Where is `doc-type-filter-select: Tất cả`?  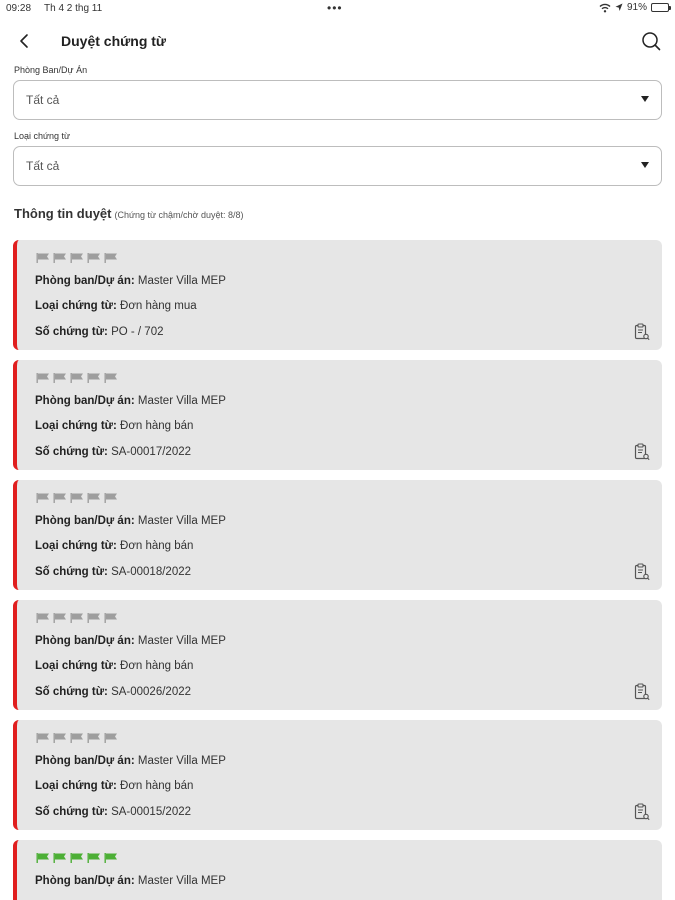 doc-type-filter-select: Tất cả is located at coordinates (337, 166).